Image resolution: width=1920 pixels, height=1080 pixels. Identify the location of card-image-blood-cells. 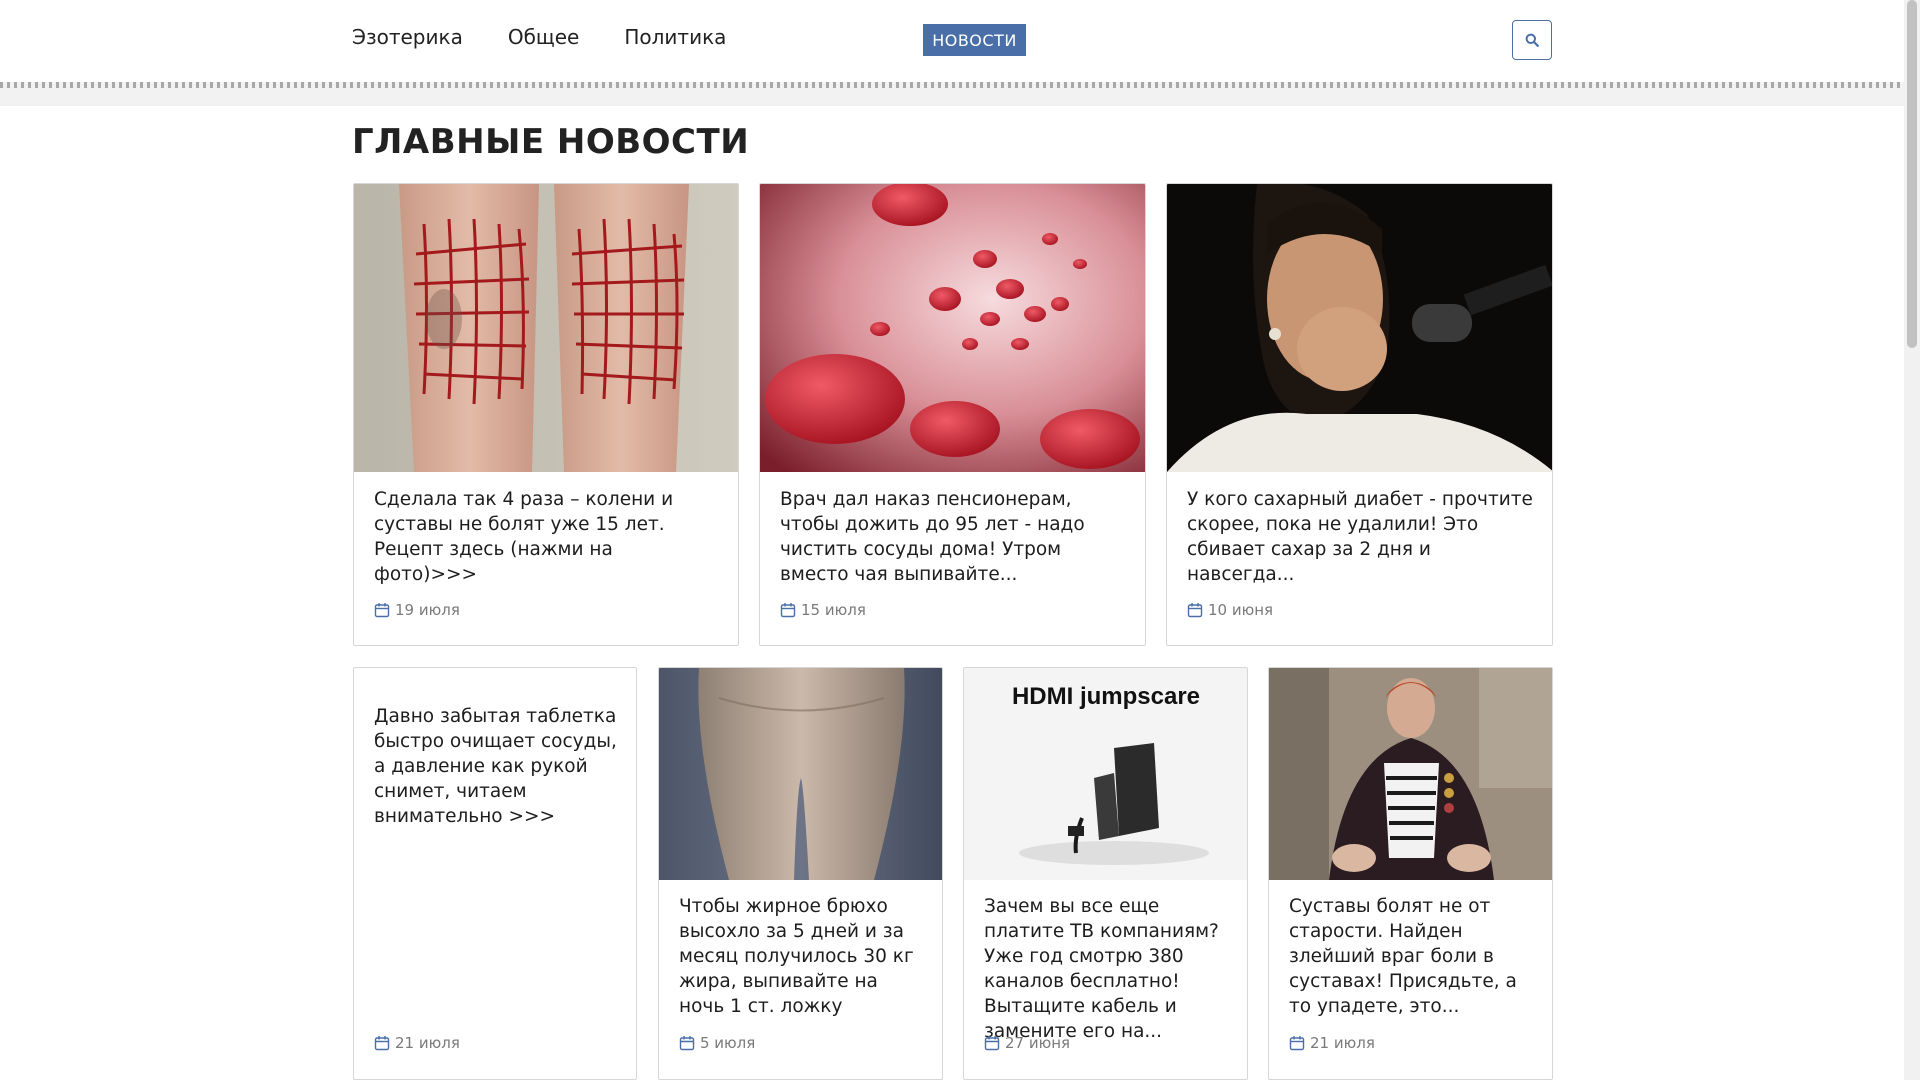
(952, 328).